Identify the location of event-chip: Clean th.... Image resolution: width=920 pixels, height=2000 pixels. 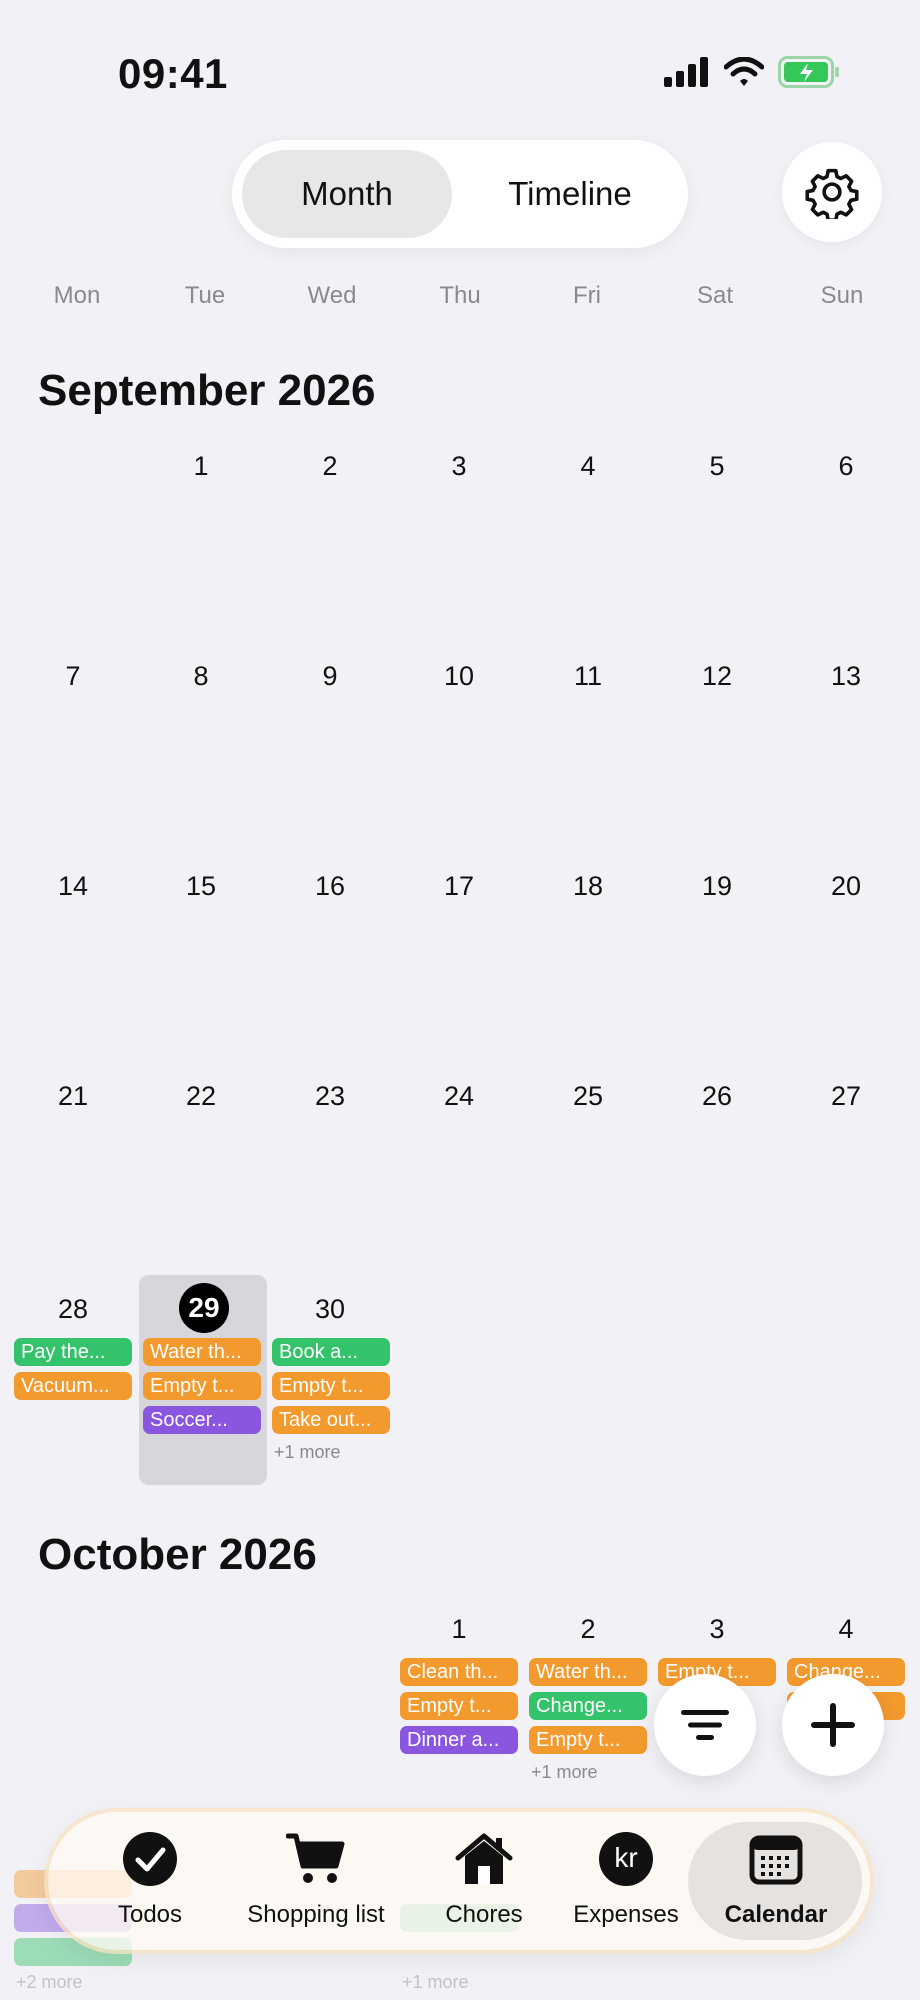
(459, 1672).